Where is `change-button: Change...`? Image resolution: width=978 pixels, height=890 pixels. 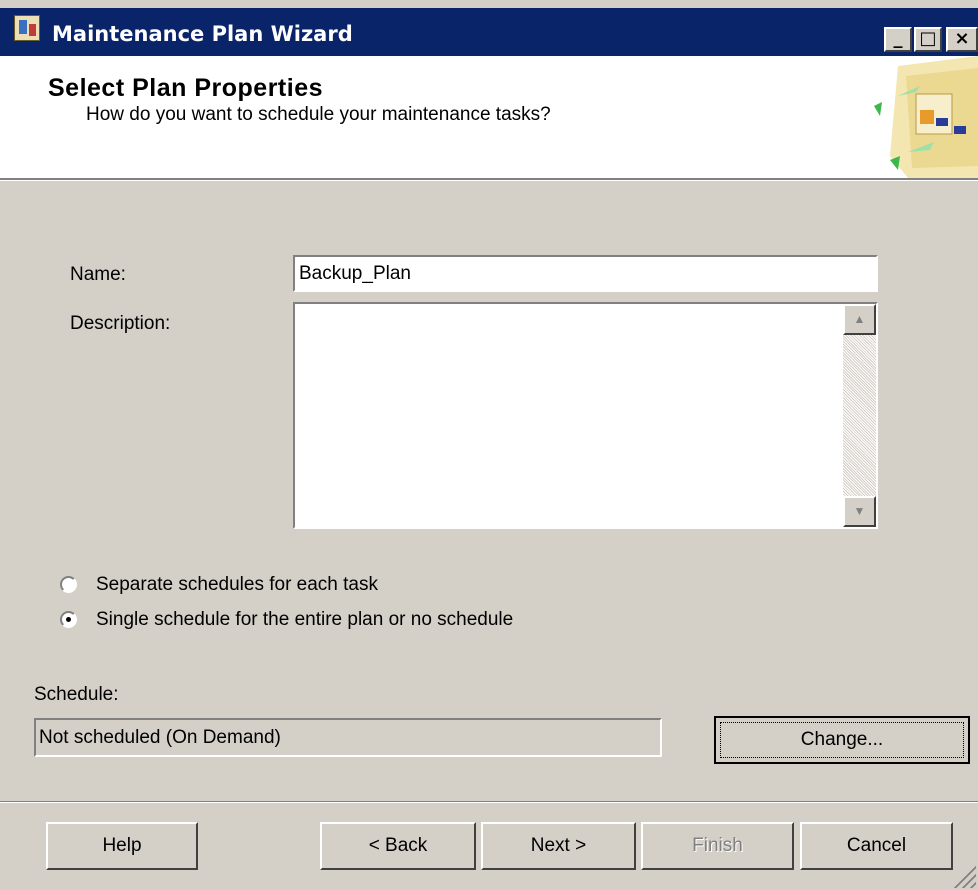 change-button: Change... is located at coordinates (842, 740).